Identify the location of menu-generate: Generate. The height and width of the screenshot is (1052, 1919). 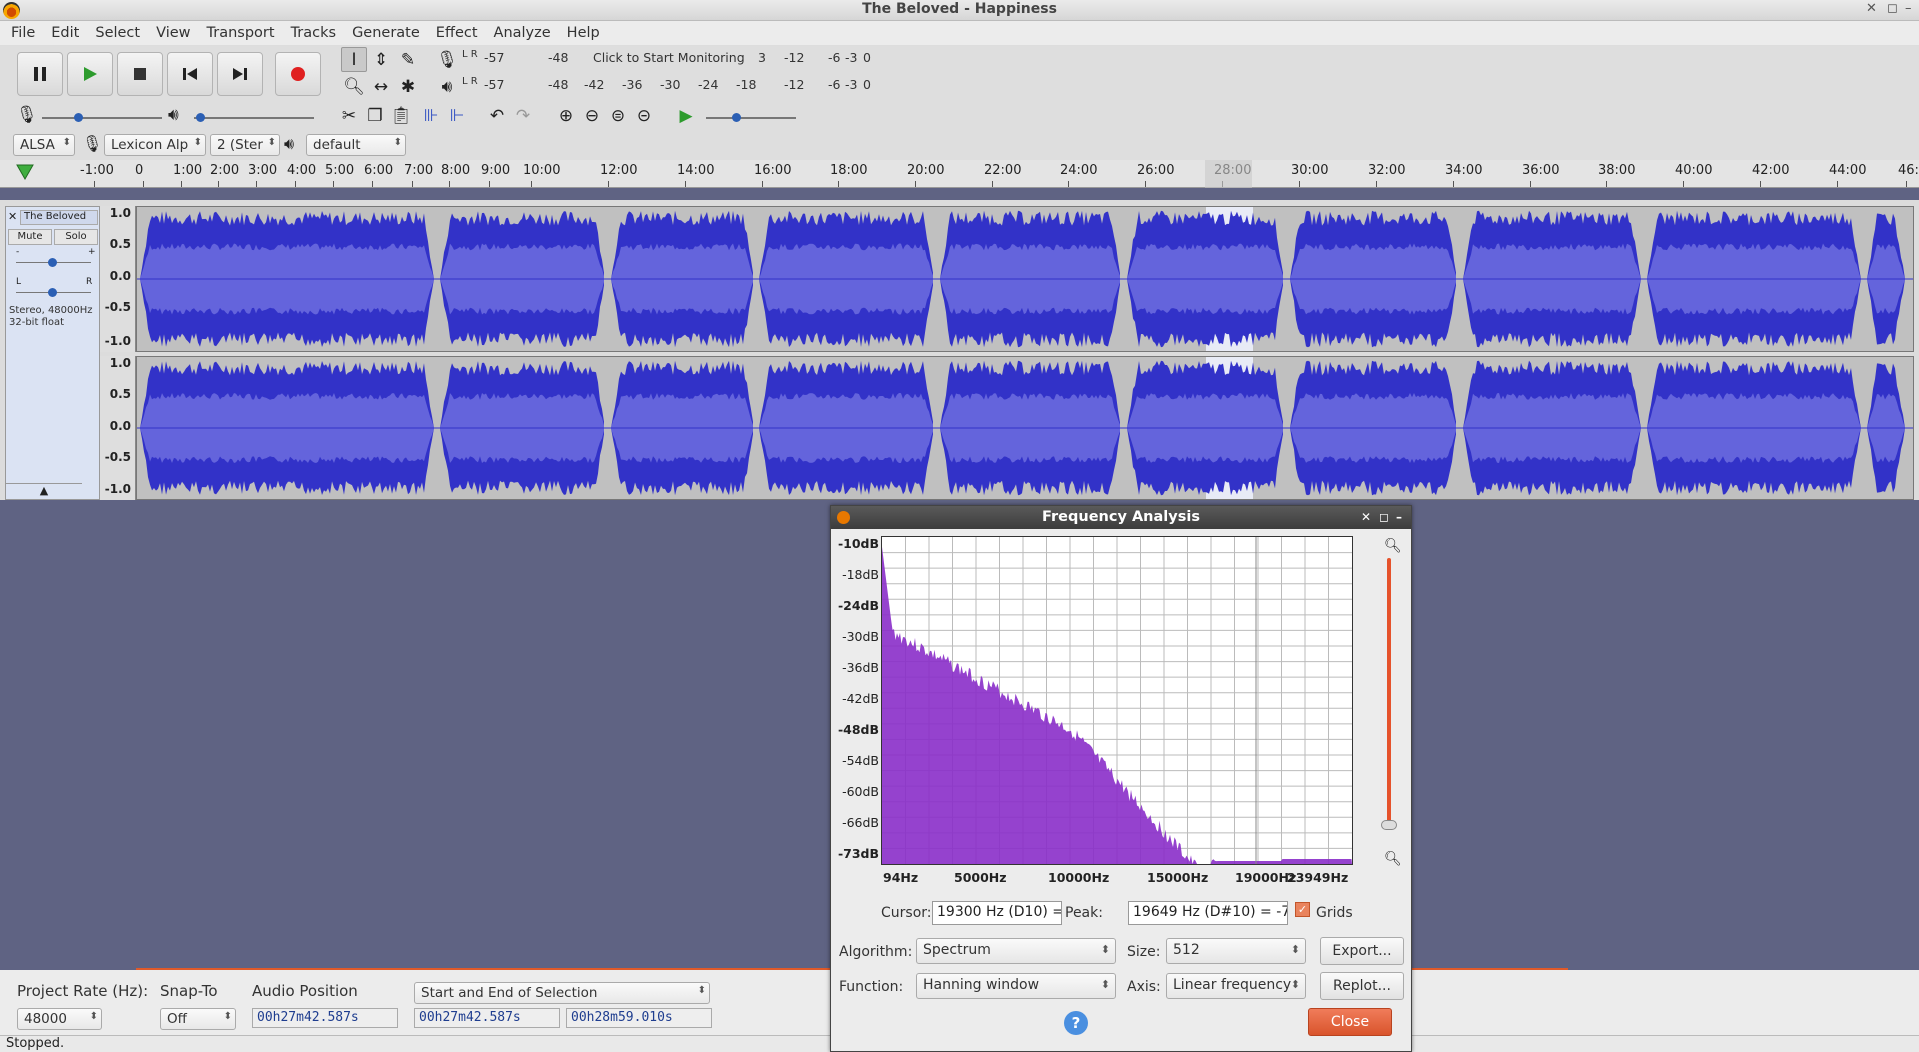
(386, 33).